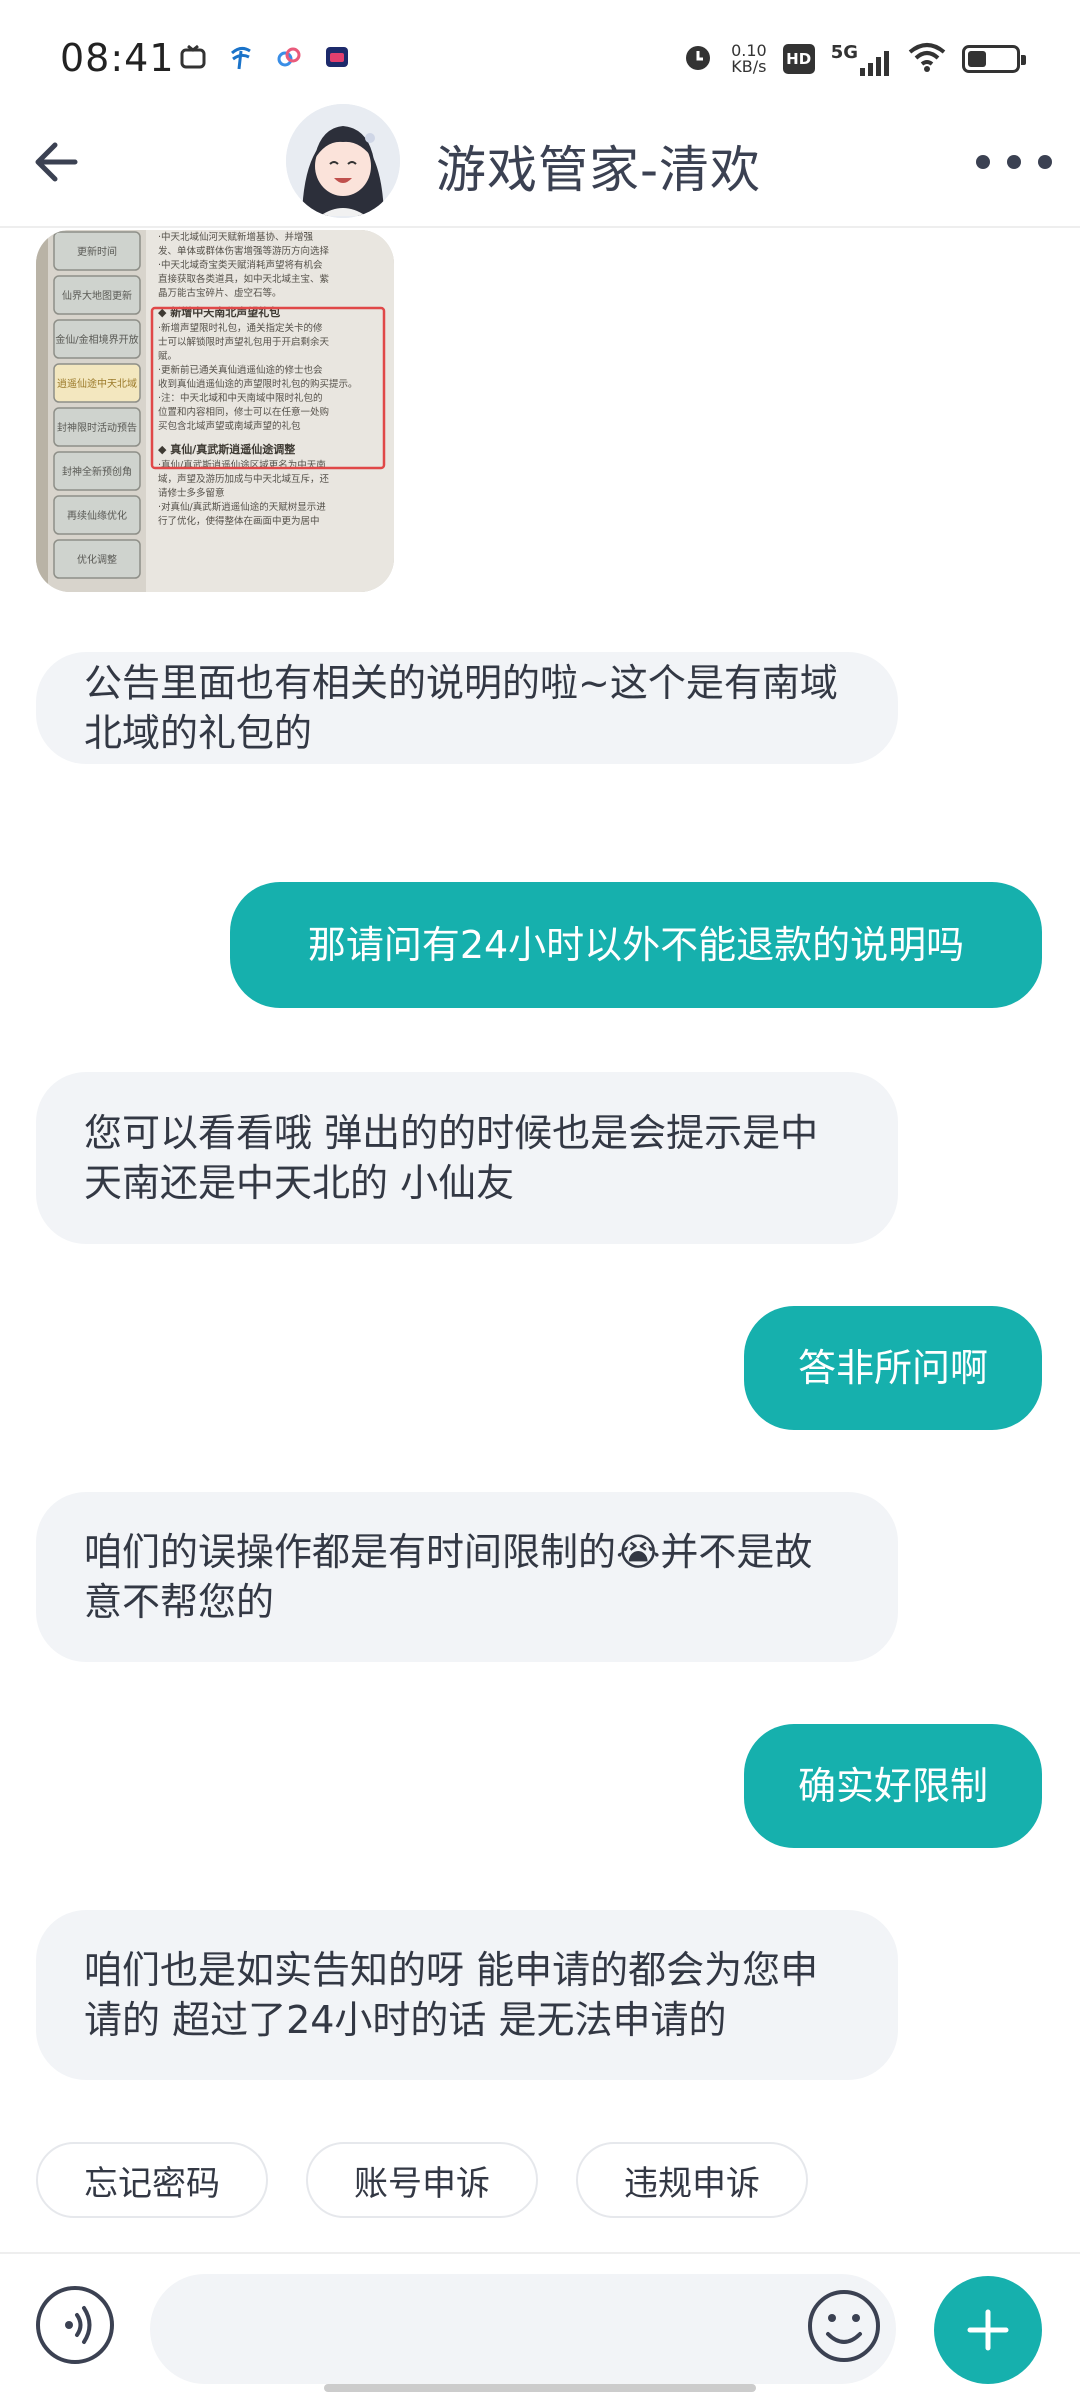 Image resolution: width=1080 pixels, height=2400 pixels. I want to click on image-menu-button: 仙界大地图更新, so click(97, 295).